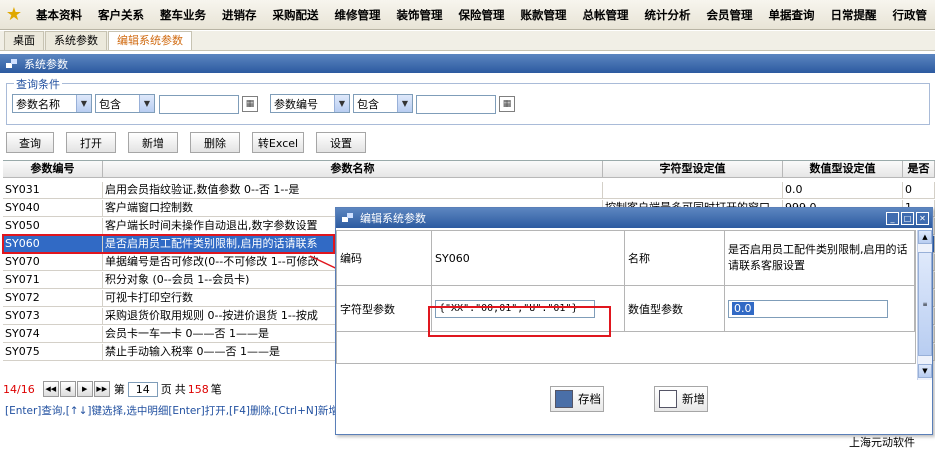 Image resolution: width=935 pixels, height=454 pixels. I want to click on tab-edit-system-params: 编辑系统参数, so click(150, 40).